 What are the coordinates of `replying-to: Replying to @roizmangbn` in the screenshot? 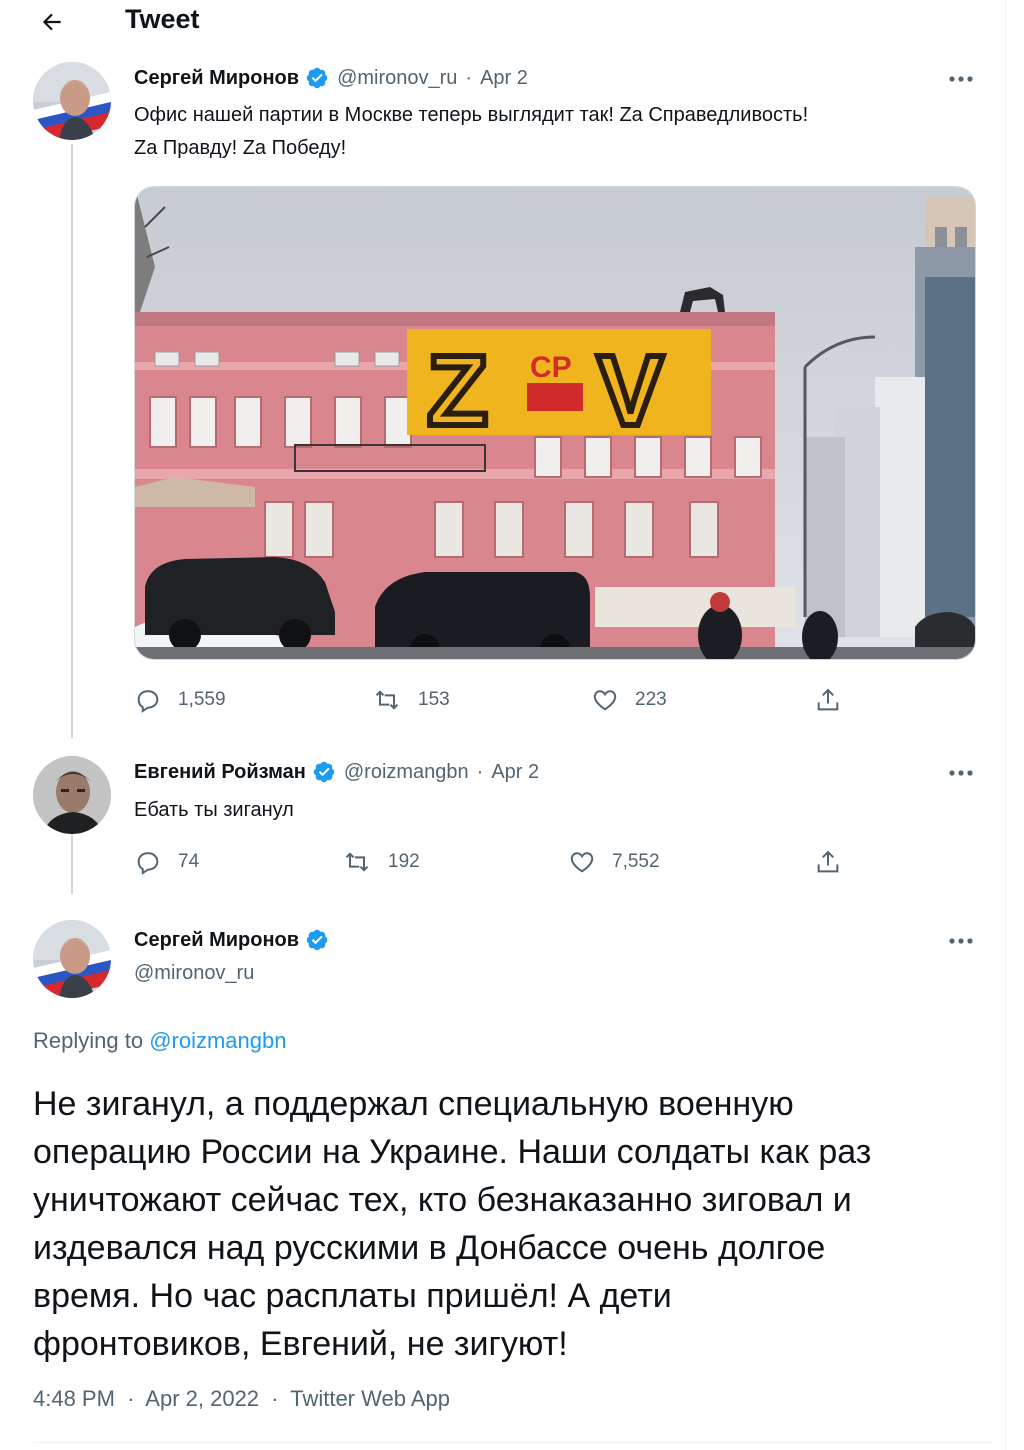 It's located at (160, 1040).